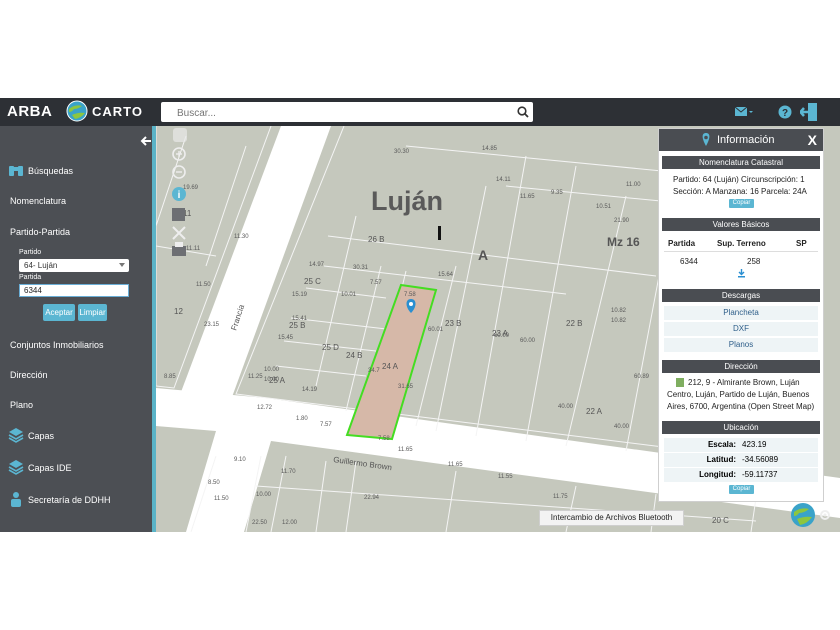  Describe the element at coordinates (574, 323) in the screenshot. I see `parcel-label: 22 B` at that location.